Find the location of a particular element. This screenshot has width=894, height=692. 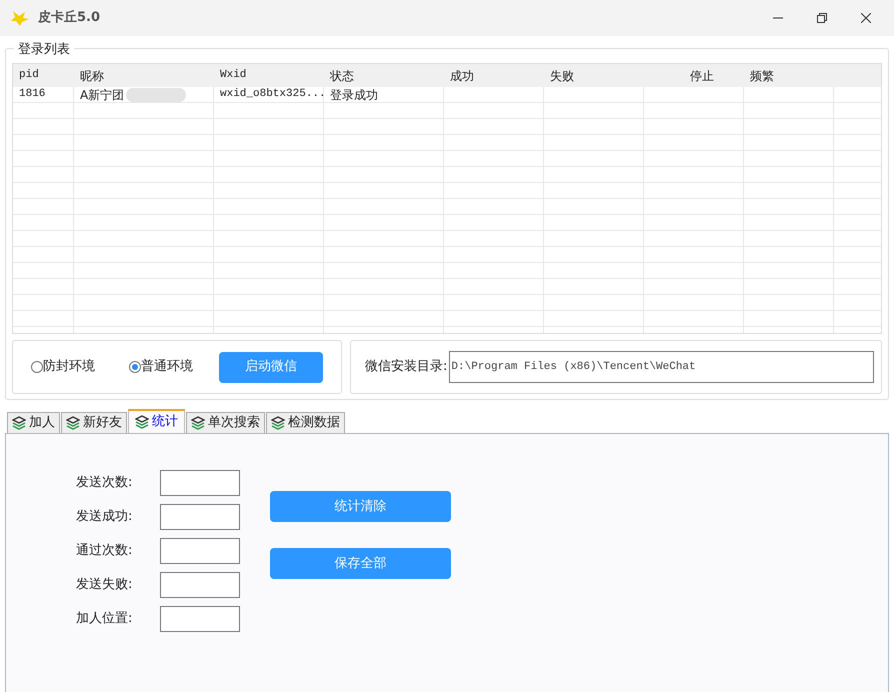

install-dir-label: 微信安装目录: is located at coordinates (406, 367).